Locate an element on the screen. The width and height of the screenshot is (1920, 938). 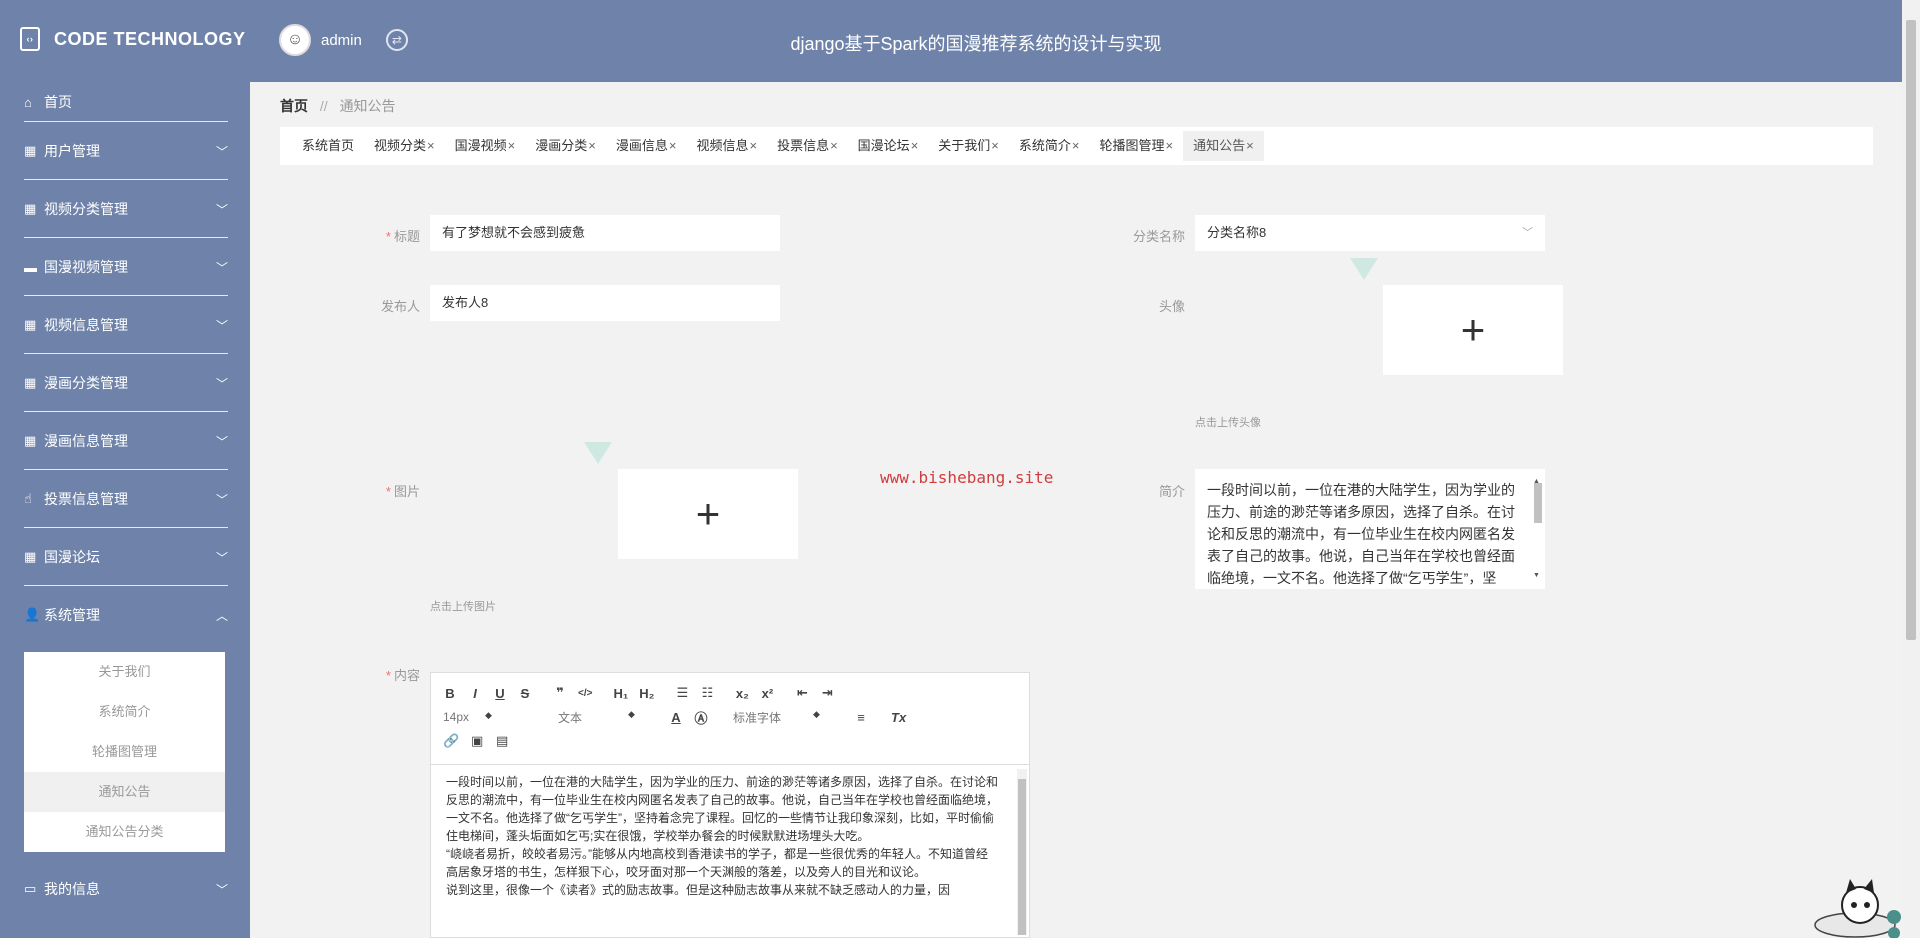
sidebar-item-video-info: ▦ 视频信息管理 ﹀ is located at coordinates (125, 325).